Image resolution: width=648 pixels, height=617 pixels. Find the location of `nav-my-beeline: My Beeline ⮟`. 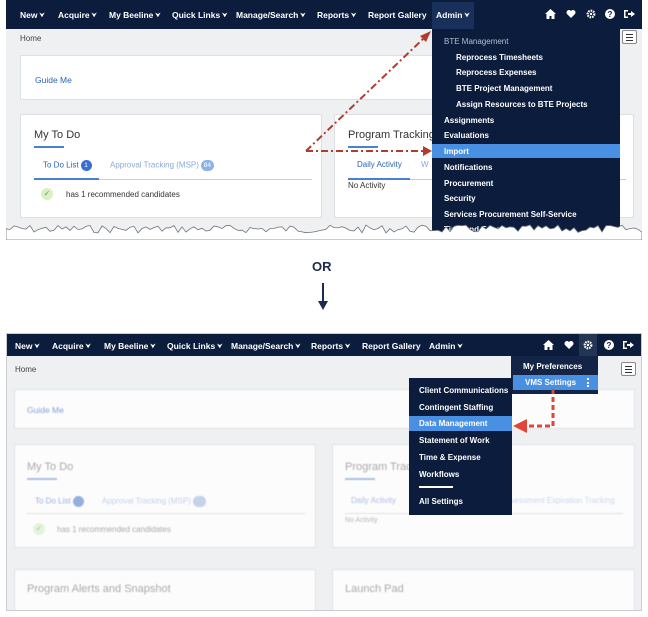

nav-my-beeline: My Beeline ⮟ is located at coordinates (130, 346).